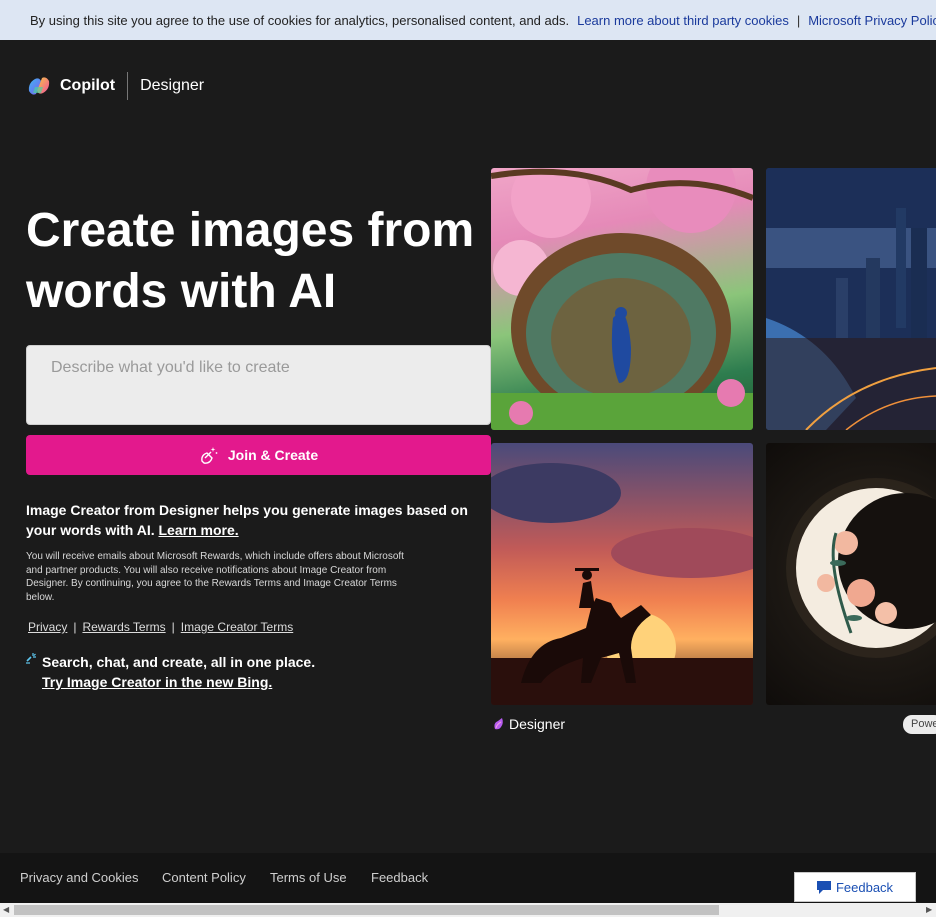 This screenshot has height=917, width=936. Describe the element at coordinates (157, 682) in the screenshot. I see `try-new-bing-link: Try Image Creator in the new Bing.` at that location.